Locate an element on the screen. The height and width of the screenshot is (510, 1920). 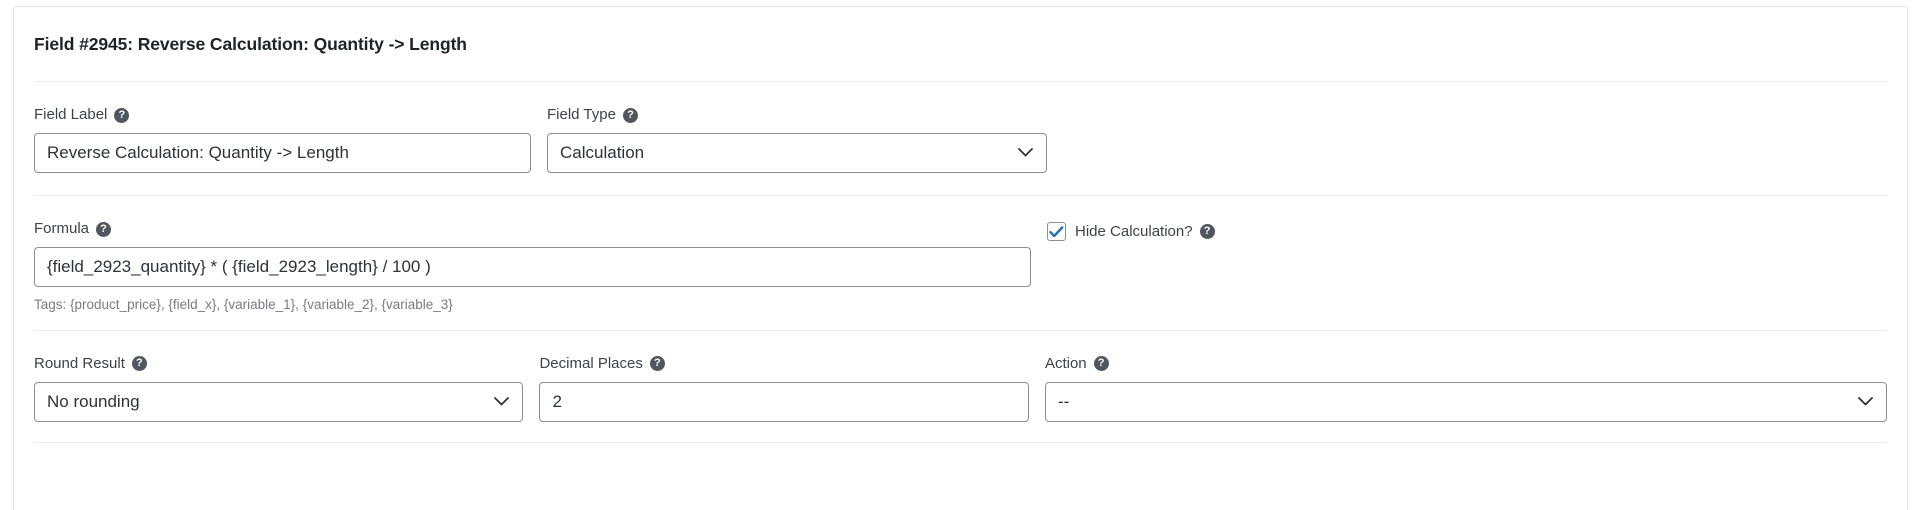
round-result-select-wrap: No rounding is located at coordinates (279, 401).